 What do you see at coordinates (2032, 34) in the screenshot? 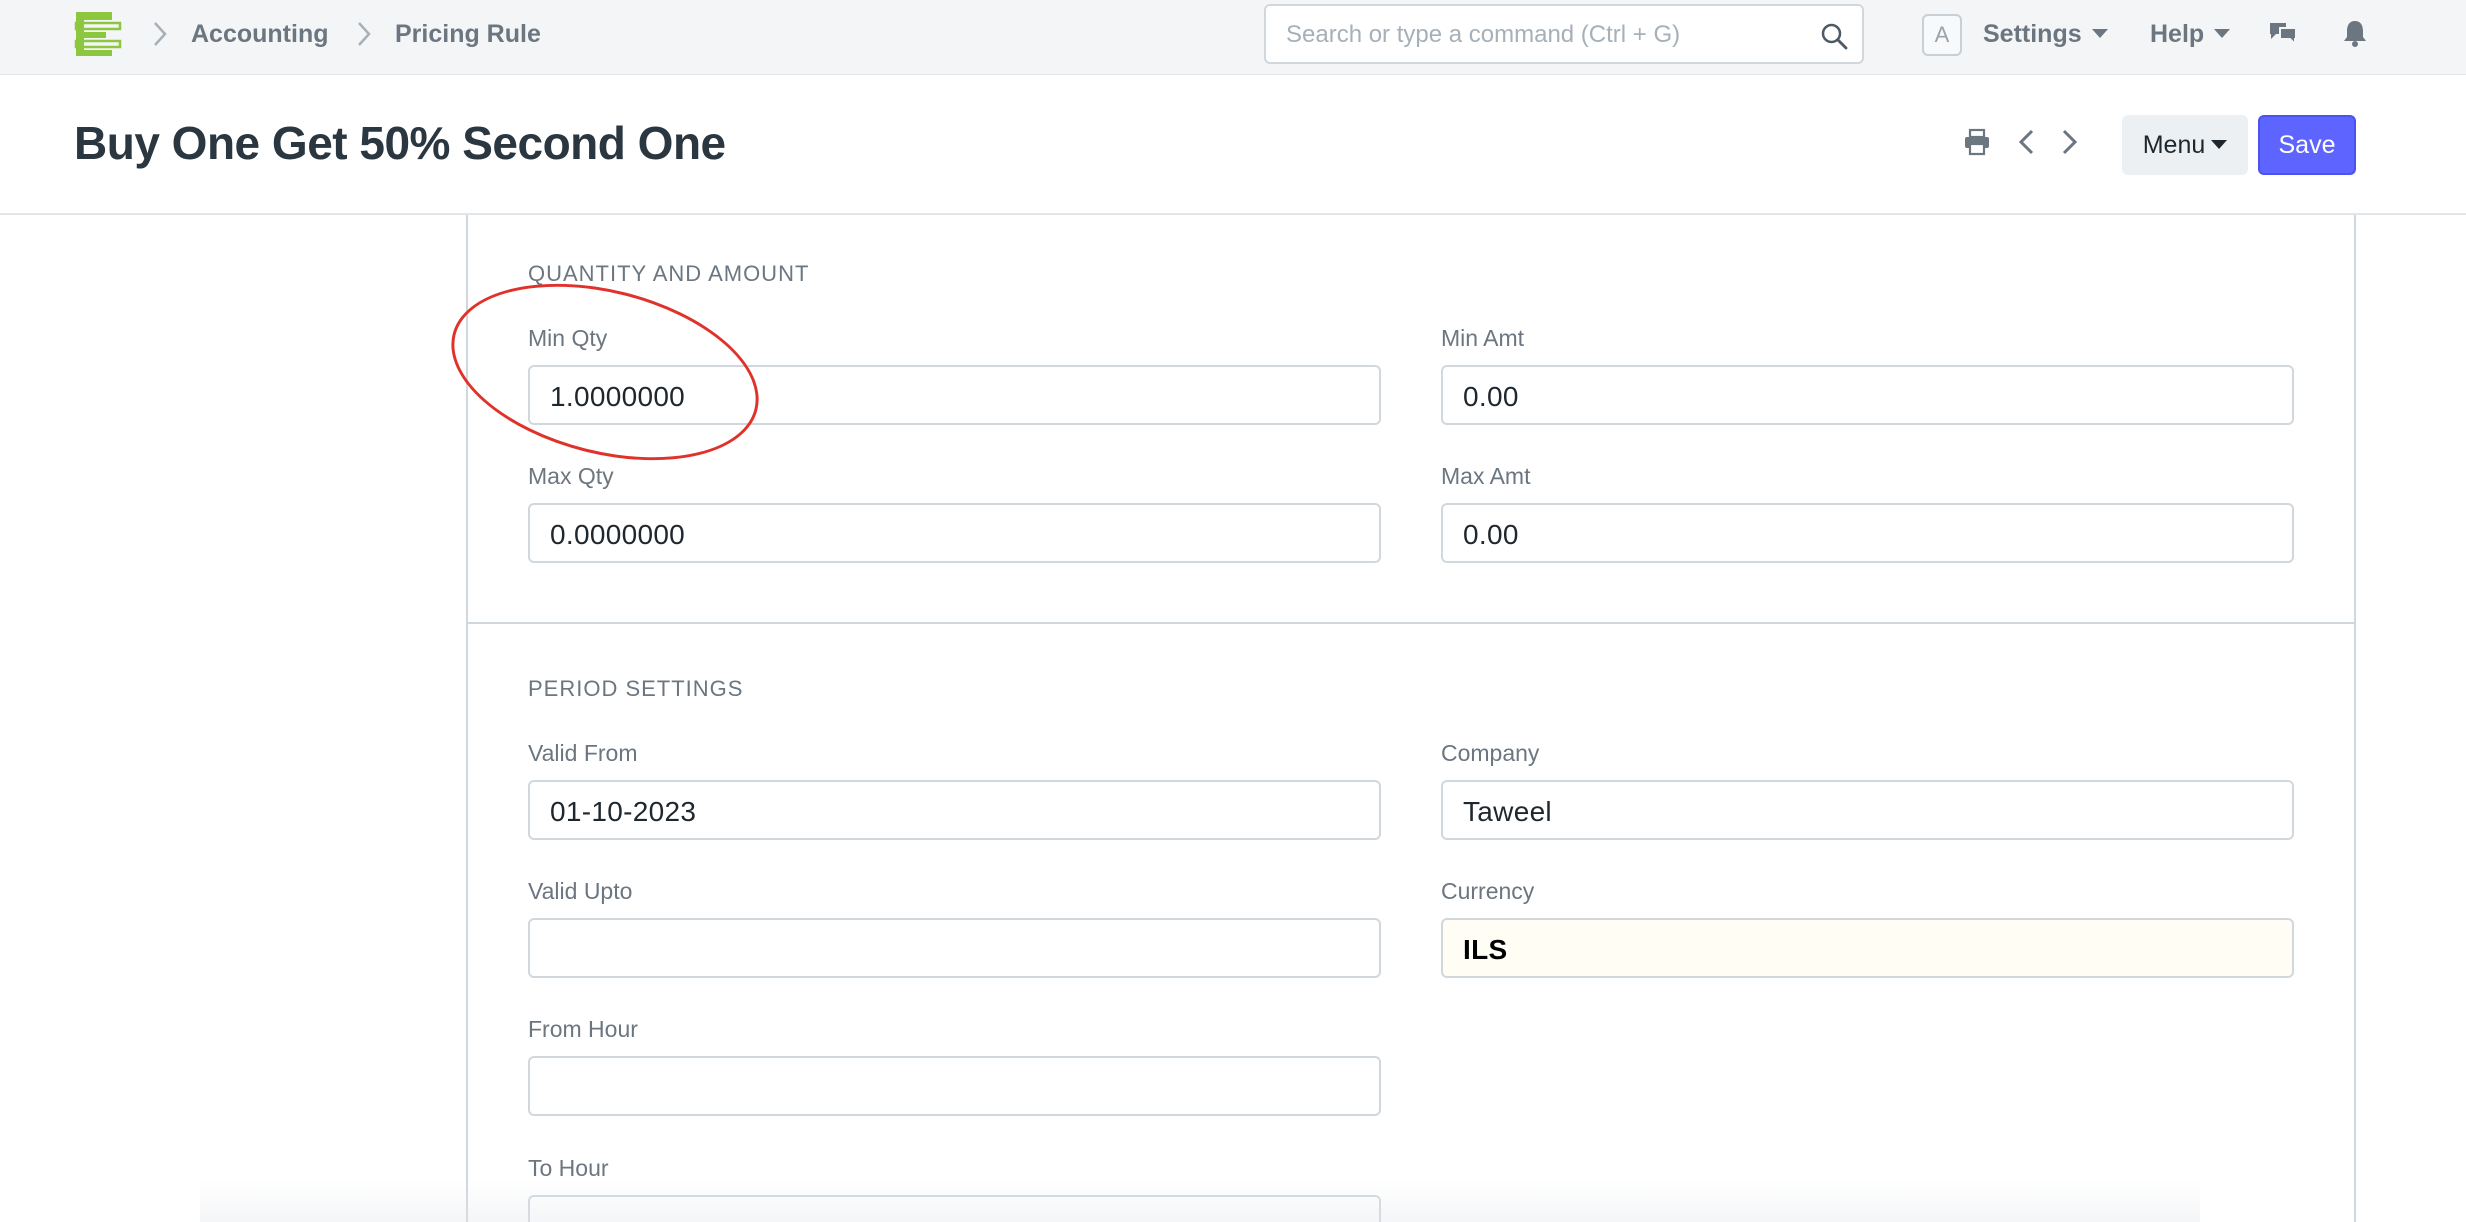
I see `settings-label: Settings` at bounding box center [2032, 34].